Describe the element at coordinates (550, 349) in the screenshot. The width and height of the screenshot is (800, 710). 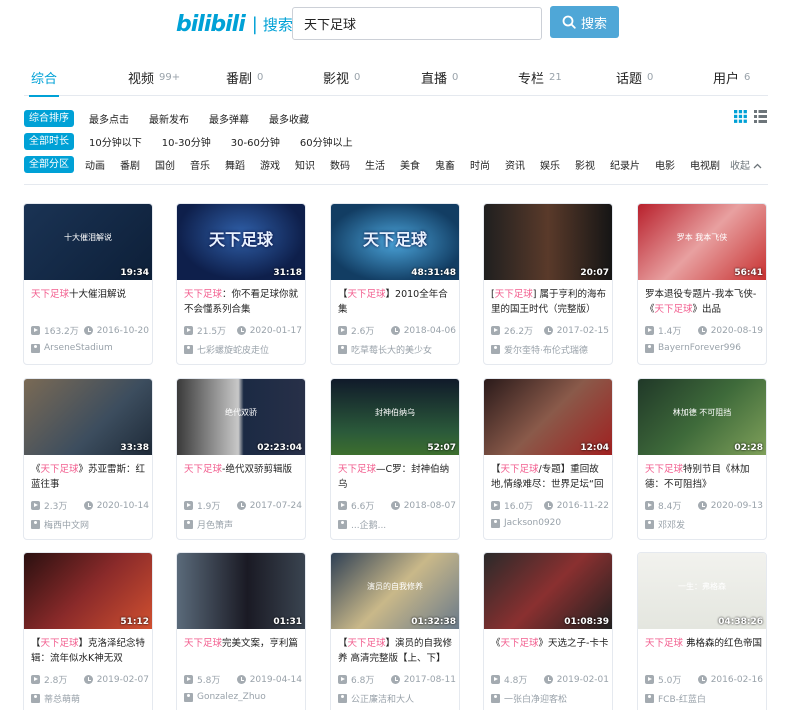
I see `uploader: 爱尔奎特·布伦式瑞德` at that location.